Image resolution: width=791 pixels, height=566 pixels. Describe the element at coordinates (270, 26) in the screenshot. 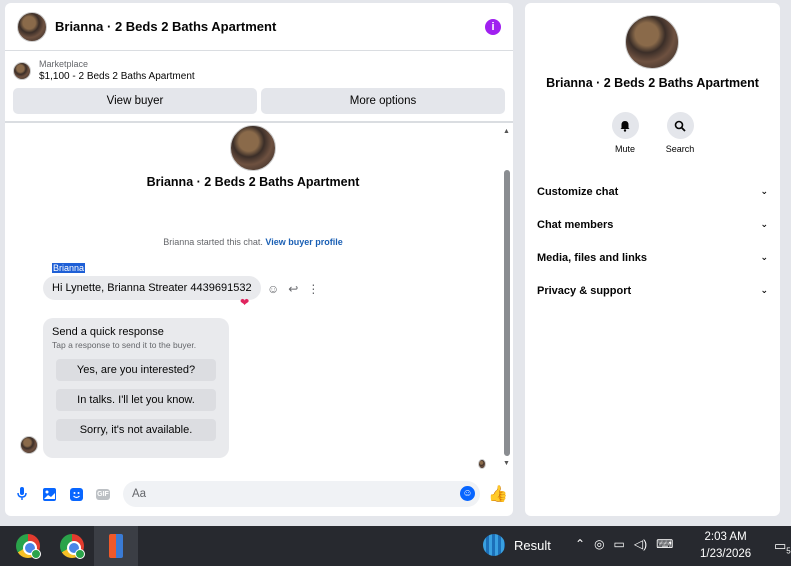

I see `chat-title: Brianna · 2 Beds 2 Baths Apartment` at that location.